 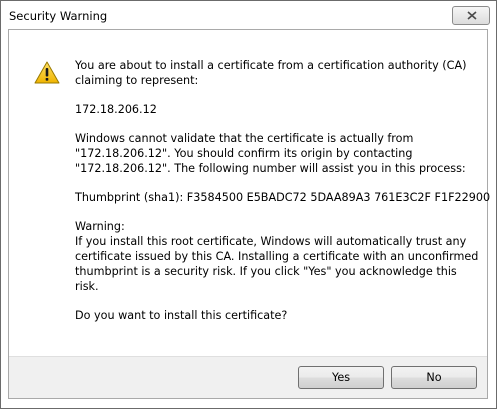 What do you see at coordinates (116, 109) in the screenshot?
I see `address-text: 172.18.206.12` at bounding box center [116, 109].